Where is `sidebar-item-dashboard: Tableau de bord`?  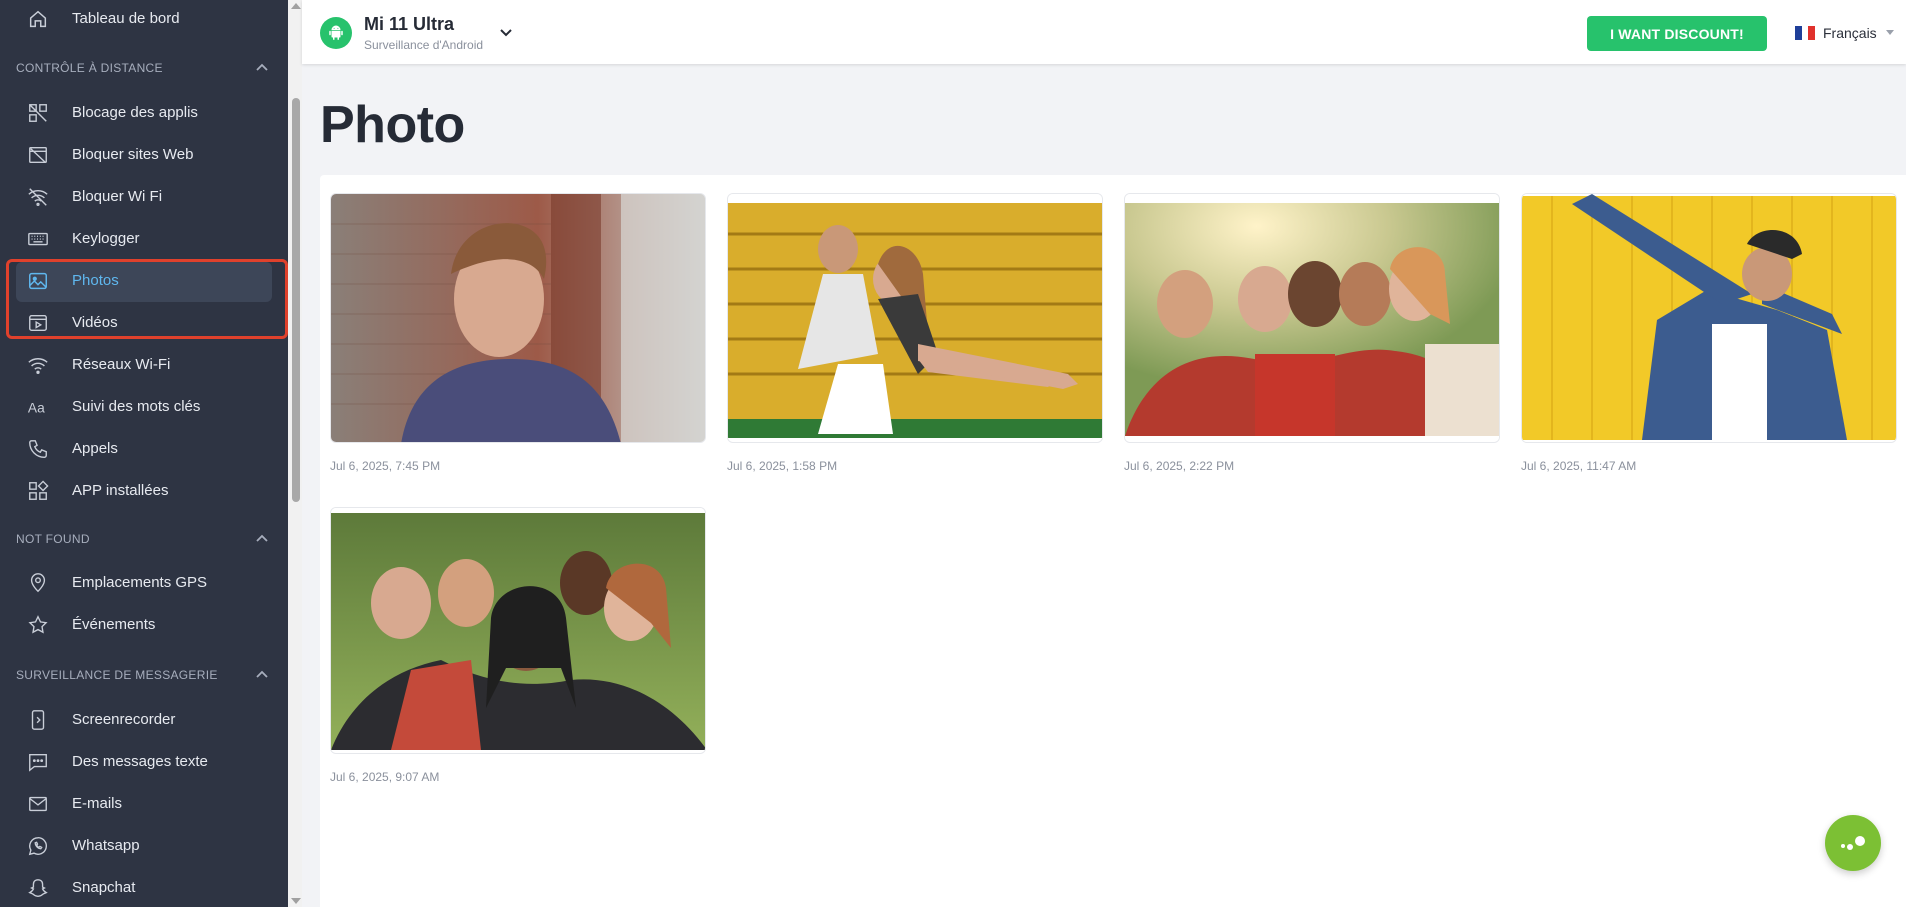
sidebar-item-dashboard: Tableau de bord is located at coordinates (144, 19).